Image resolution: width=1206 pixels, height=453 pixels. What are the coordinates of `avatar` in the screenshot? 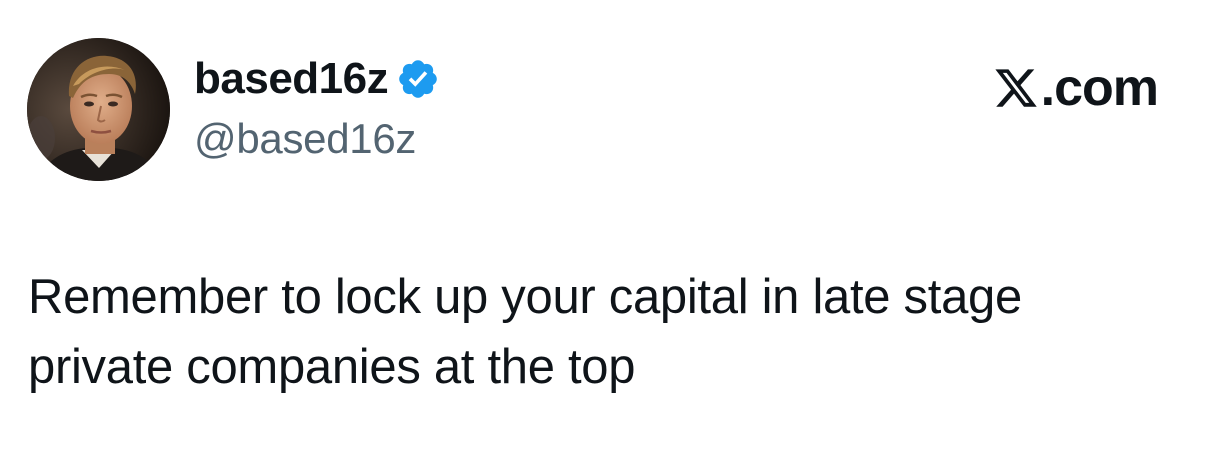 It's located at (98, 109).